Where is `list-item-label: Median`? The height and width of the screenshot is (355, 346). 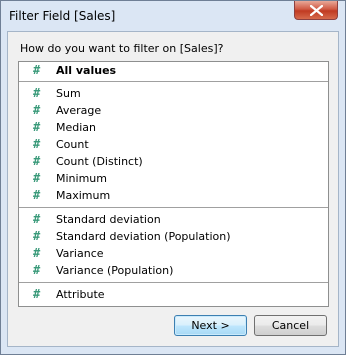 list-item-label: Median is located at coordinates (76, 127).